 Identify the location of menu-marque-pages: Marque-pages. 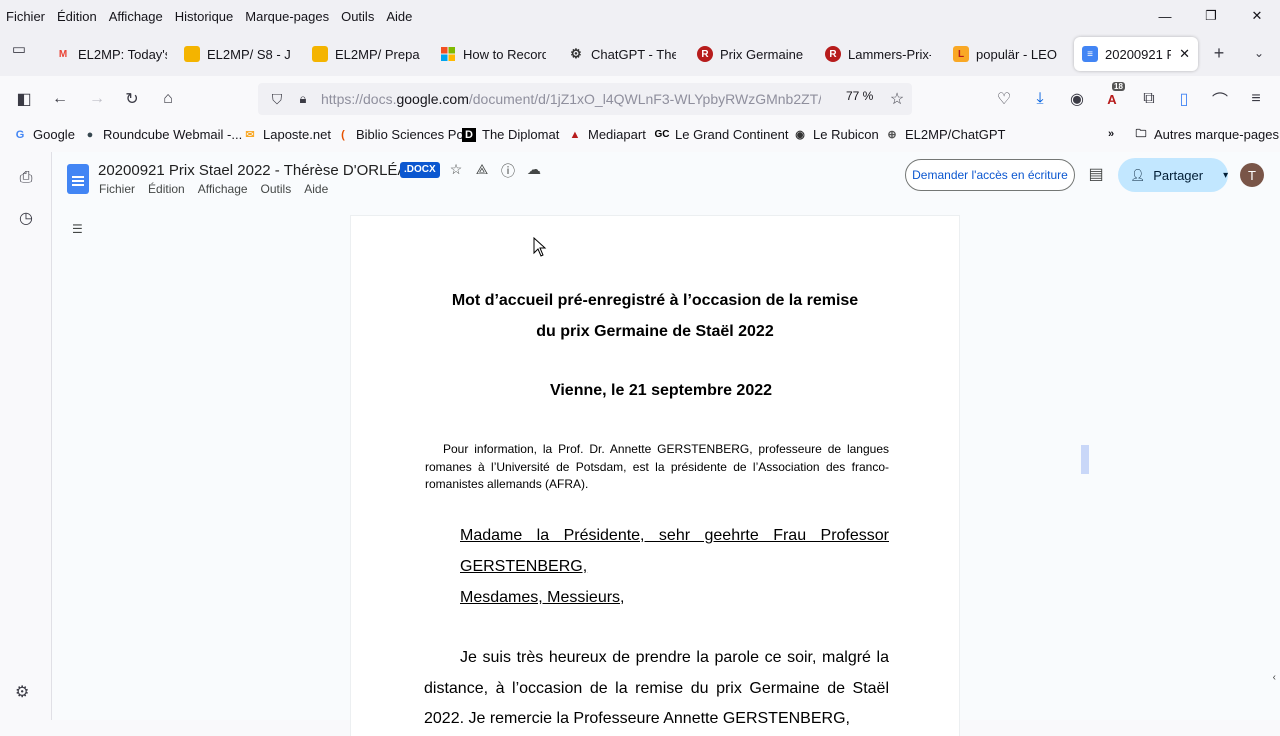
(287, 16).